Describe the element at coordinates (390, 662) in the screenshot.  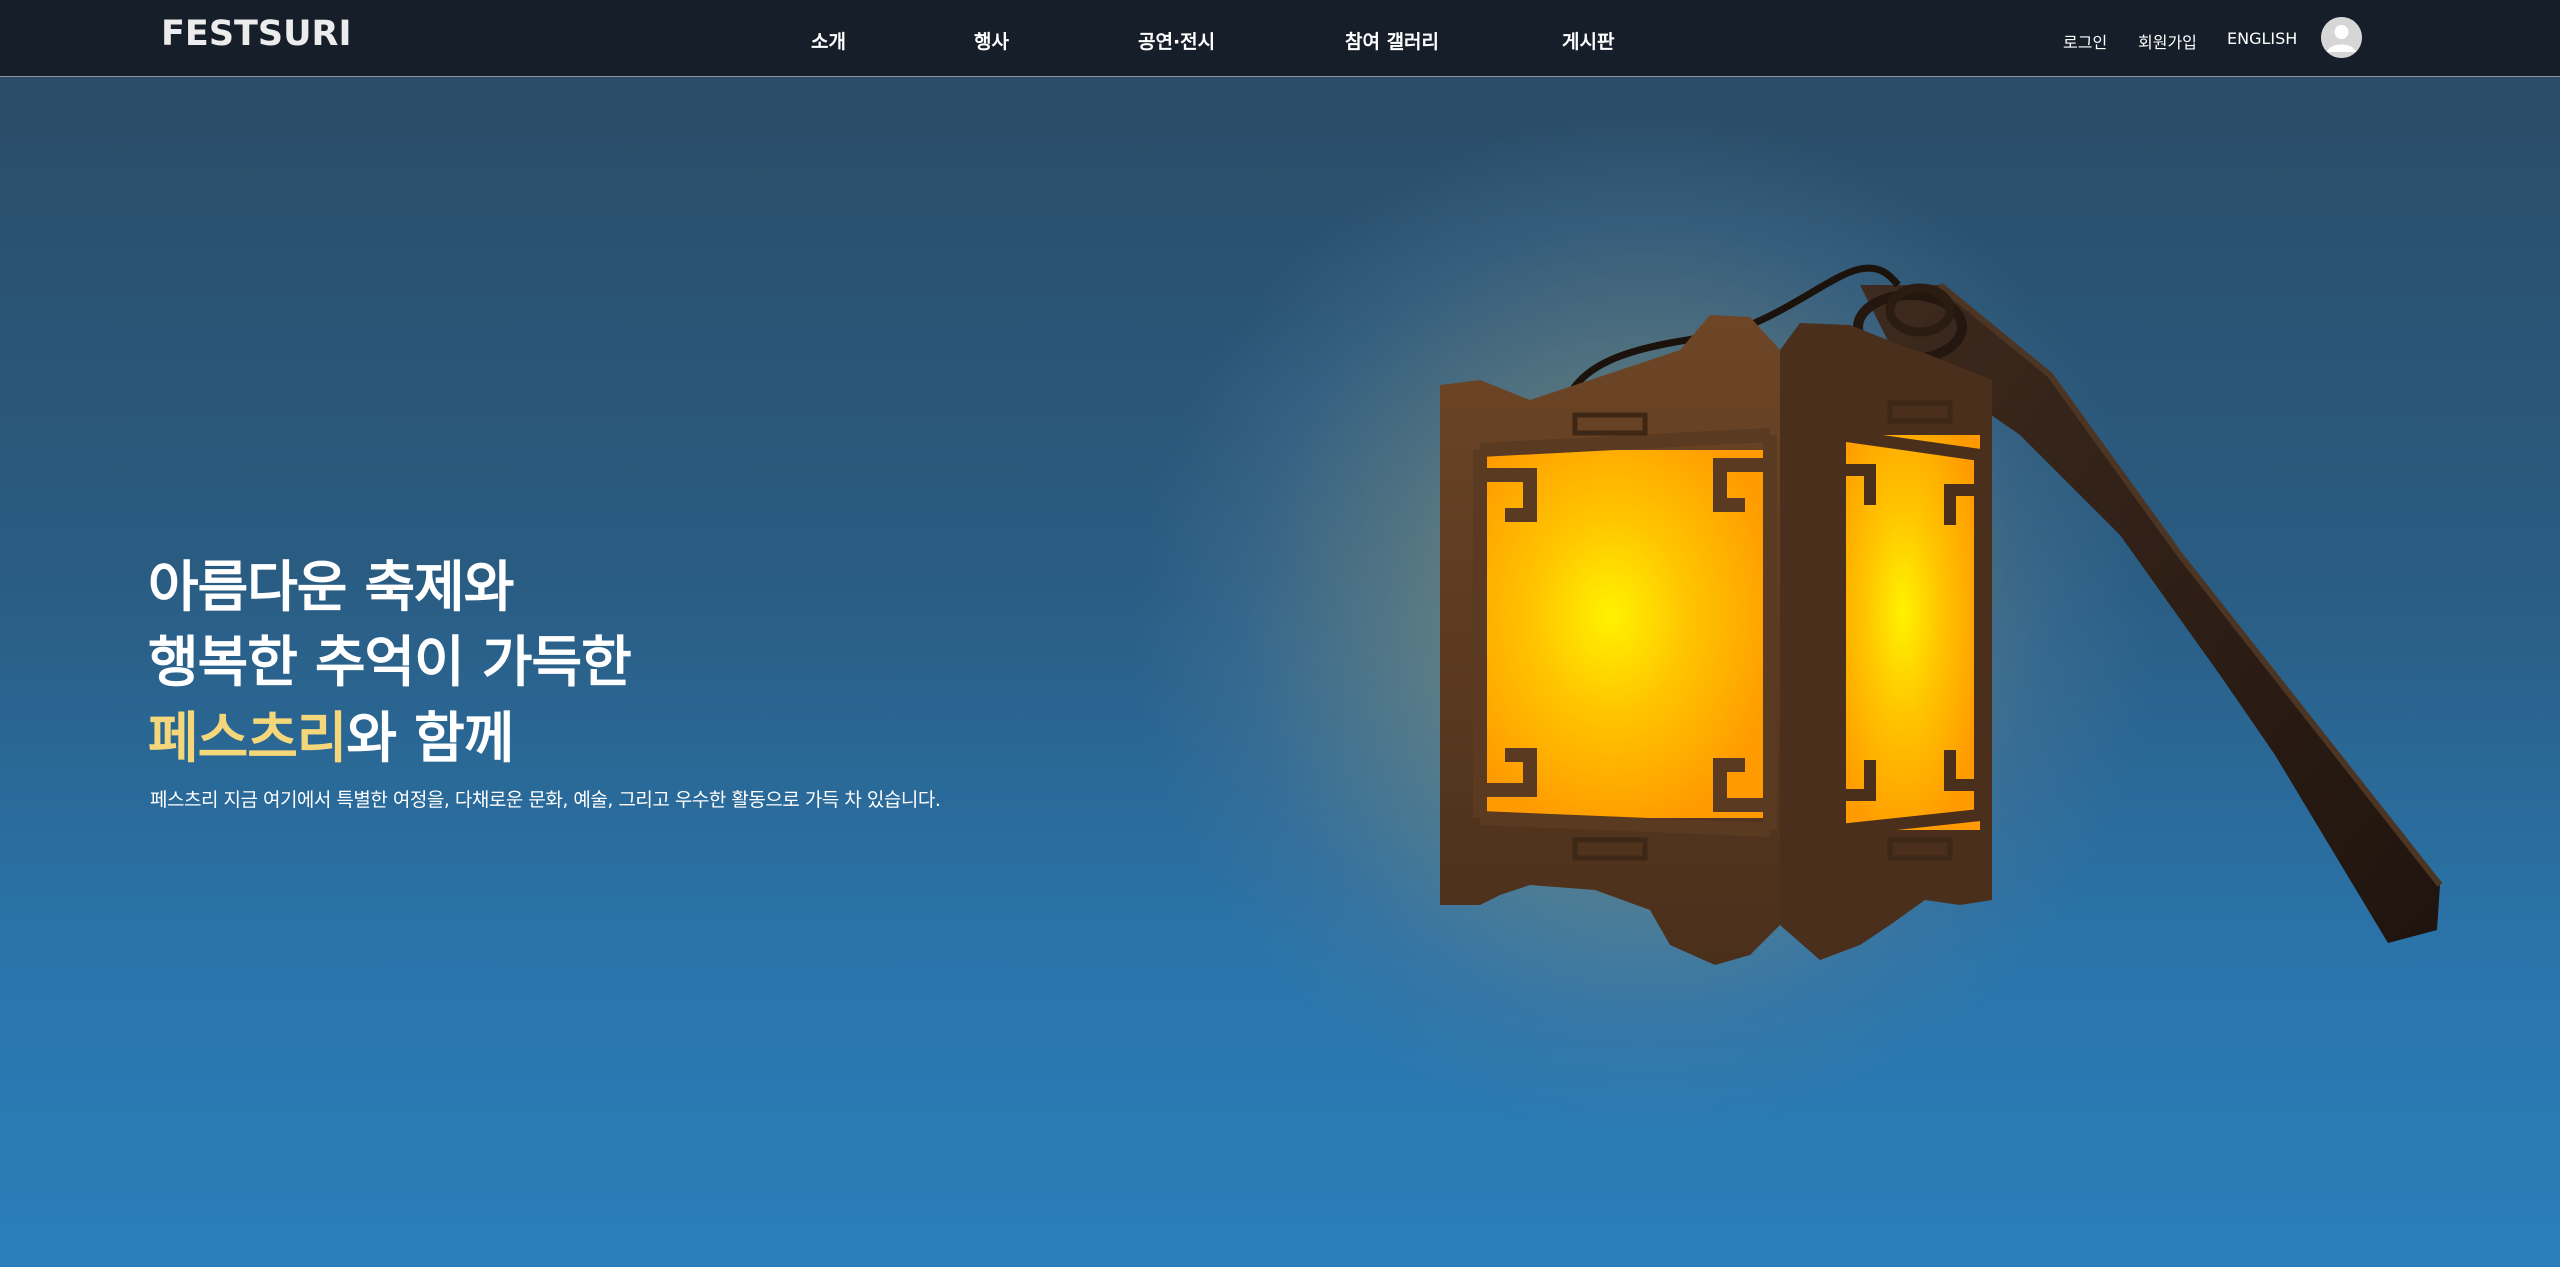
I see `hero-title-line-2: 행복한 추억이 가득한` at that location.